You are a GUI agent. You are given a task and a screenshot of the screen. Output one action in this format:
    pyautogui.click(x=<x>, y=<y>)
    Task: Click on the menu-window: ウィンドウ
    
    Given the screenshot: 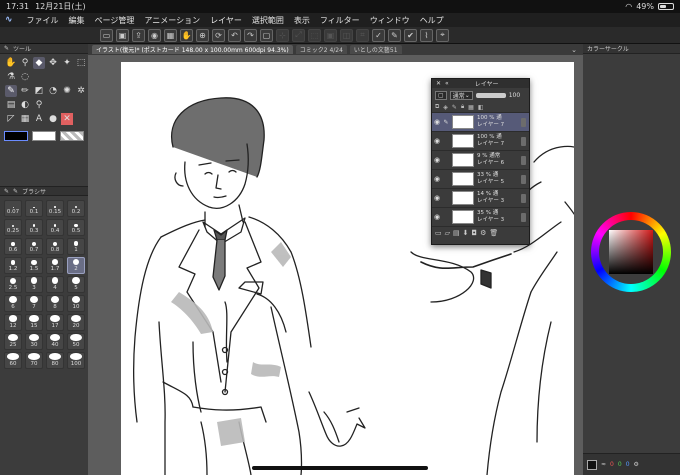 What is the action you would take?
    pyautogui.click(x=390, y=20)
    